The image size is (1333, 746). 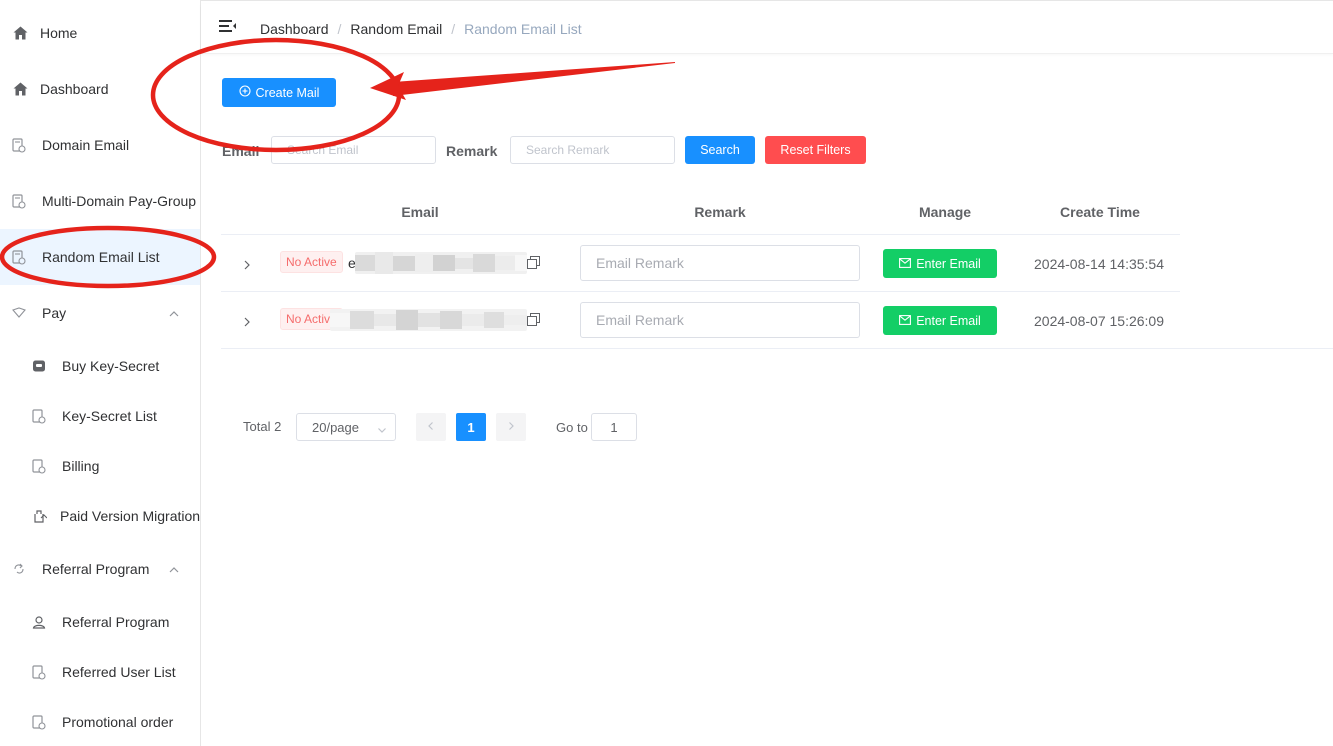 What do you see at coordinates (100, 313) in the screenshot?
I see `sidebar-item-pay: Pay` at bounding box center [100, 313].